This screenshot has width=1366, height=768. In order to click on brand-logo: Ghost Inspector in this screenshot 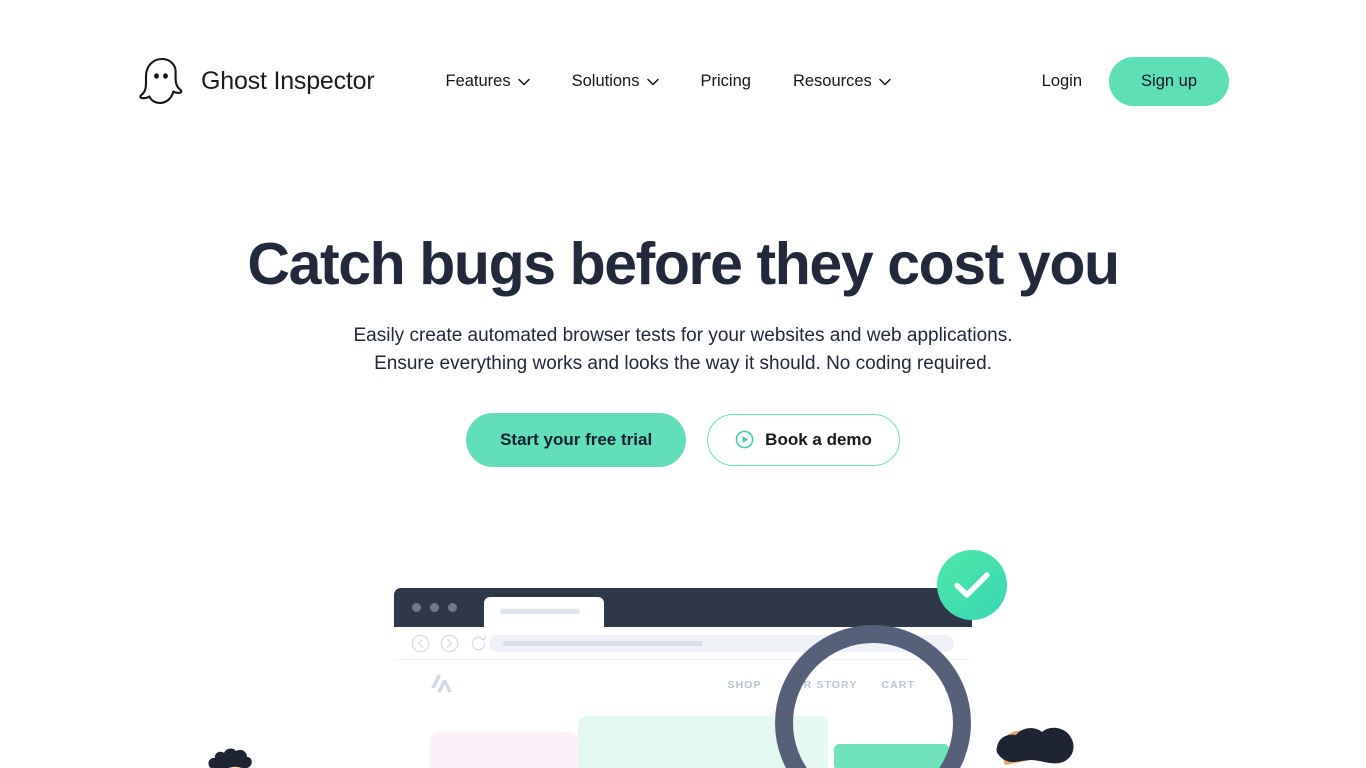, I will do `click(256, 81)`.